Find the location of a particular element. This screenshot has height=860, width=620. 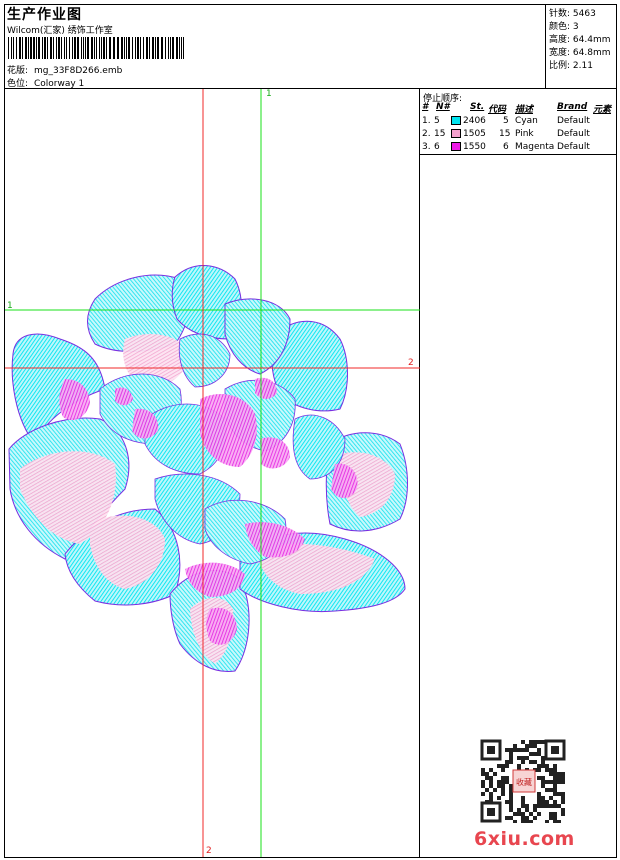

guide-label-vertical-1: 1 is located at coordinates (269, 94).